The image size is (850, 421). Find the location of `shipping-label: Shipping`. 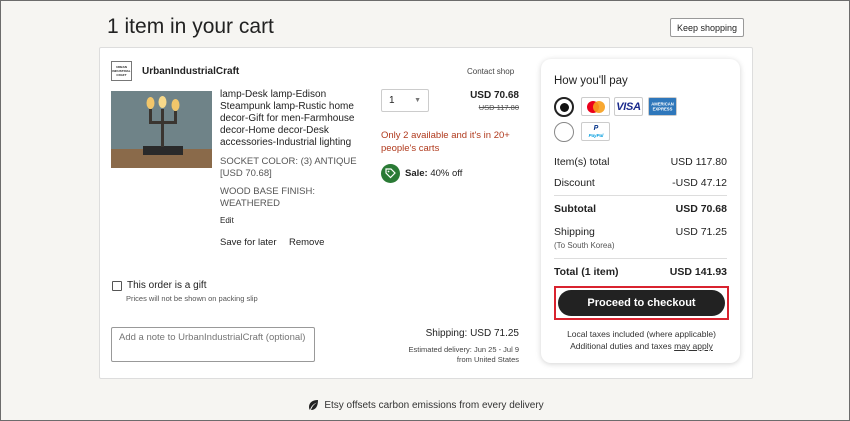

shipping-label: Shipping is located at coordinates (574, 232).